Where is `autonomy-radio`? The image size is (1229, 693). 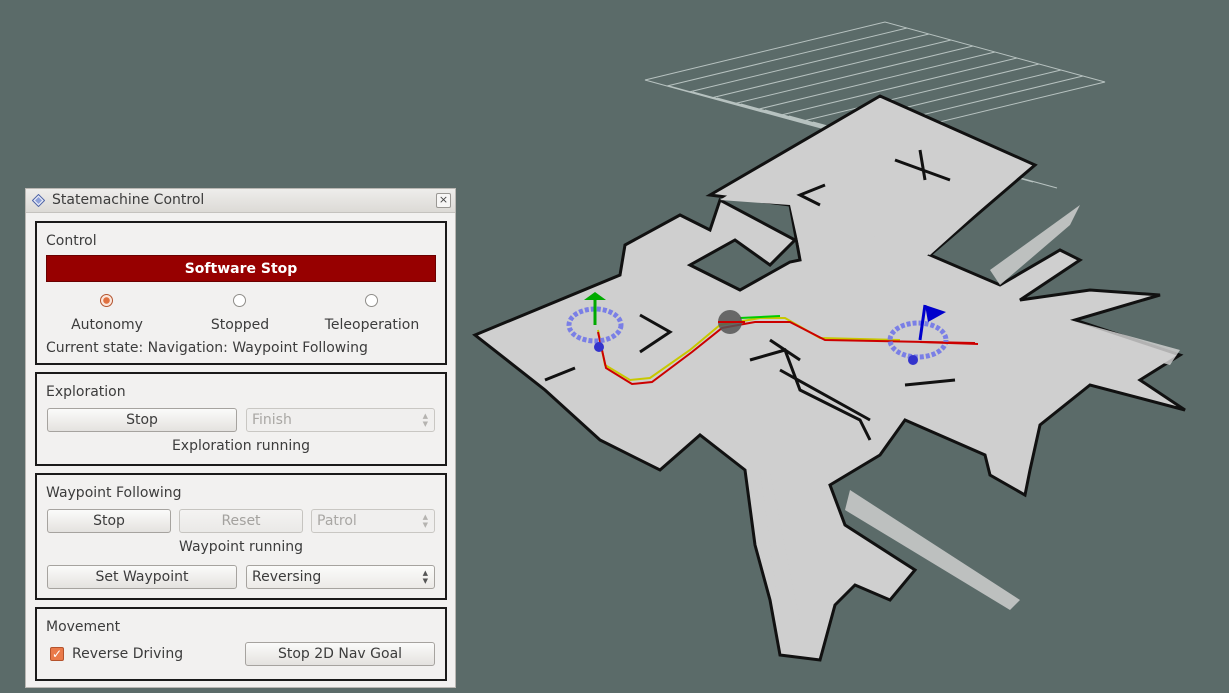 autonomy-radio is located at coordinates (106, 300).